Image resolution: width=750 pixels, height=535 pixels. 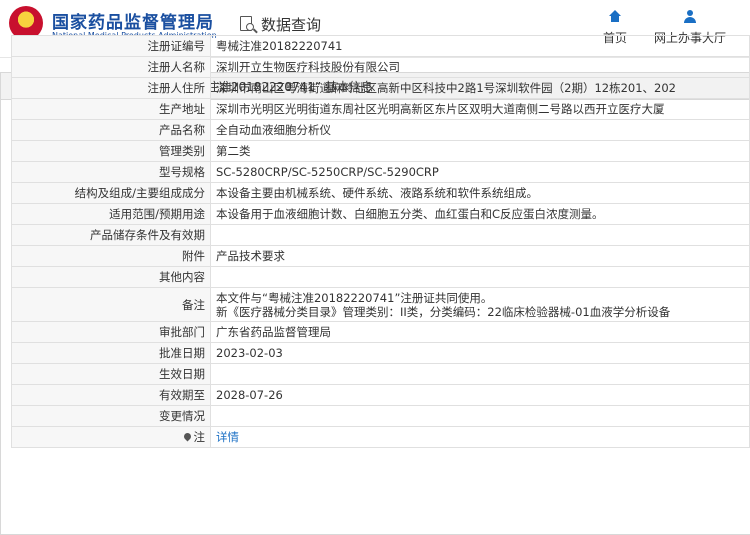 I want to click on row-value: 本设备主要由机械系统、硬件系统、液路系统和软件系统组成。, so click(x=480, y=193).